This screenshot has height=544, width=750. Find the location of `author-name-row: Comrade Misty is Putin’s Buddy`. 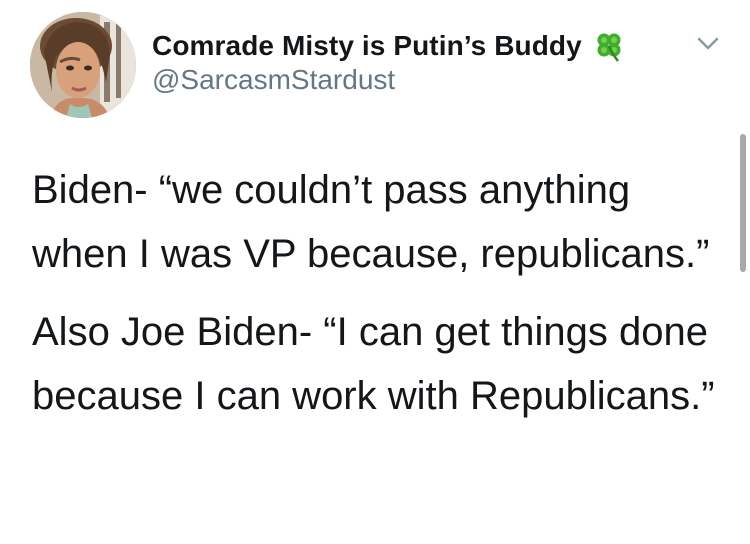

author-name-row: Comrade Misty is Putin’s Buddy is located at coordinates (389, 46).